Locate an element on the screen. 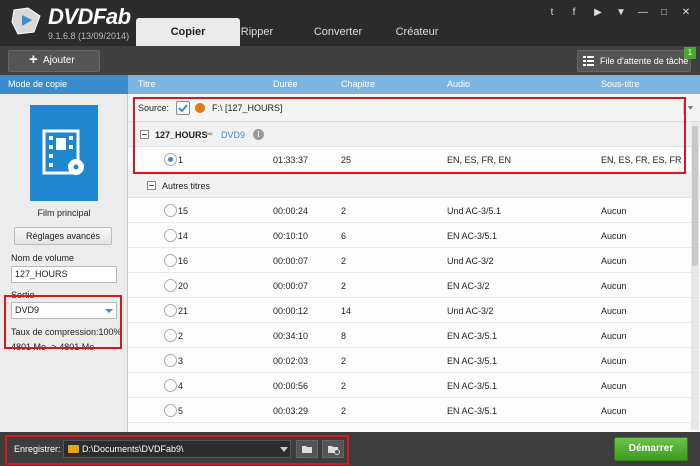 This screenshot has width=700, height=466. row-title: 2 is located at coordinates (181, 336).